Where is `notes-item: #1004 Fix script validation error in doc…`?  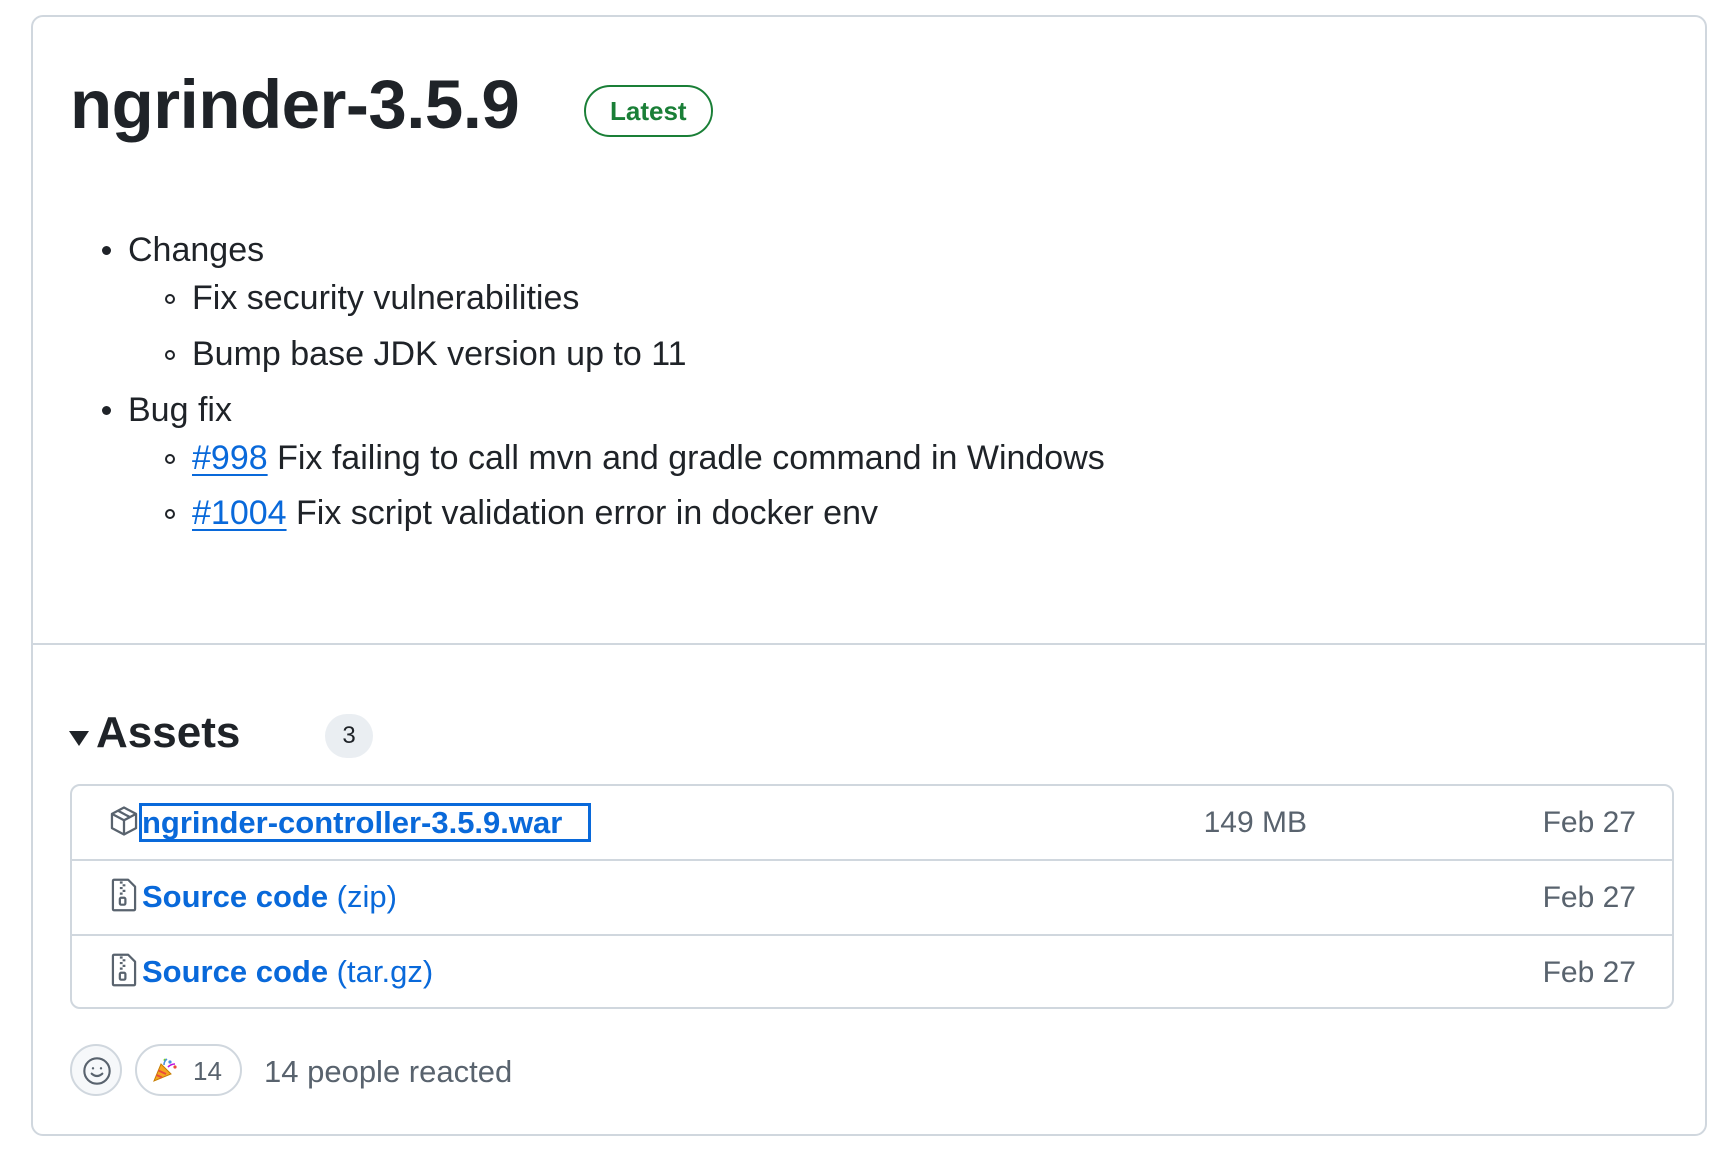 notes-item: #1004 Fix script validation error in doc… is located at coordinates (535, 513).